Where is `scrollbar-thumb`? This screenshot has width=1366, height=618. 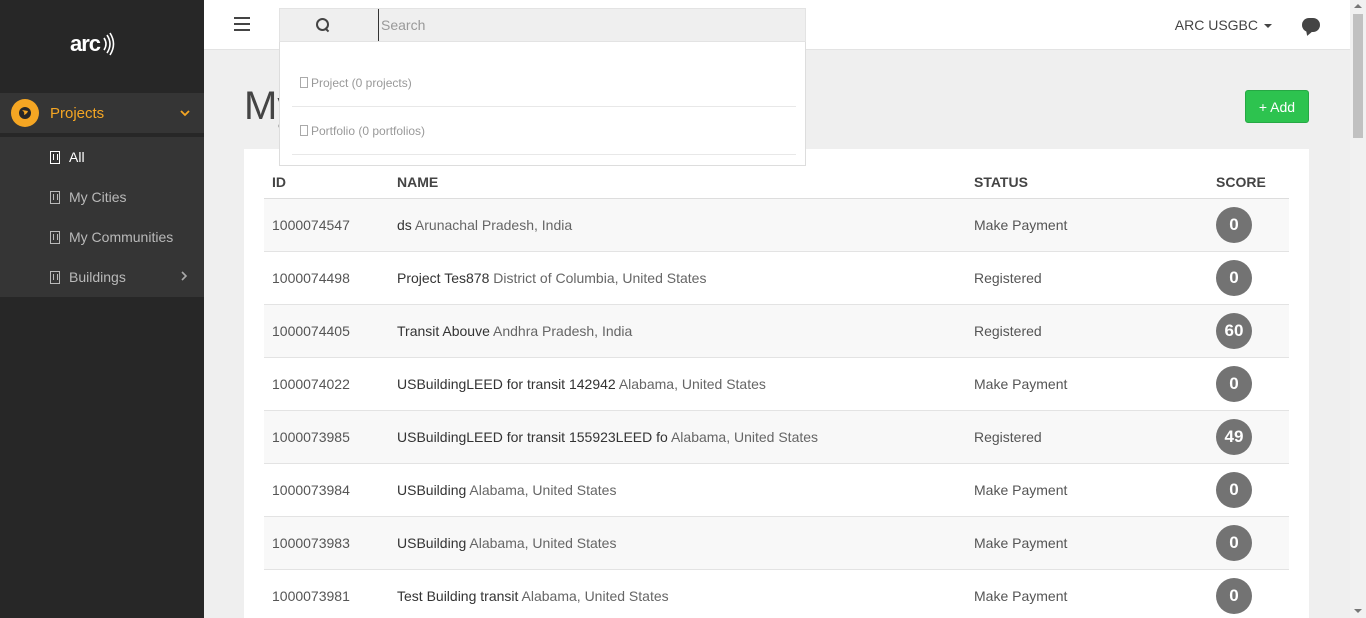
scrollbar-thumb is located at coordinates (1358, 76).